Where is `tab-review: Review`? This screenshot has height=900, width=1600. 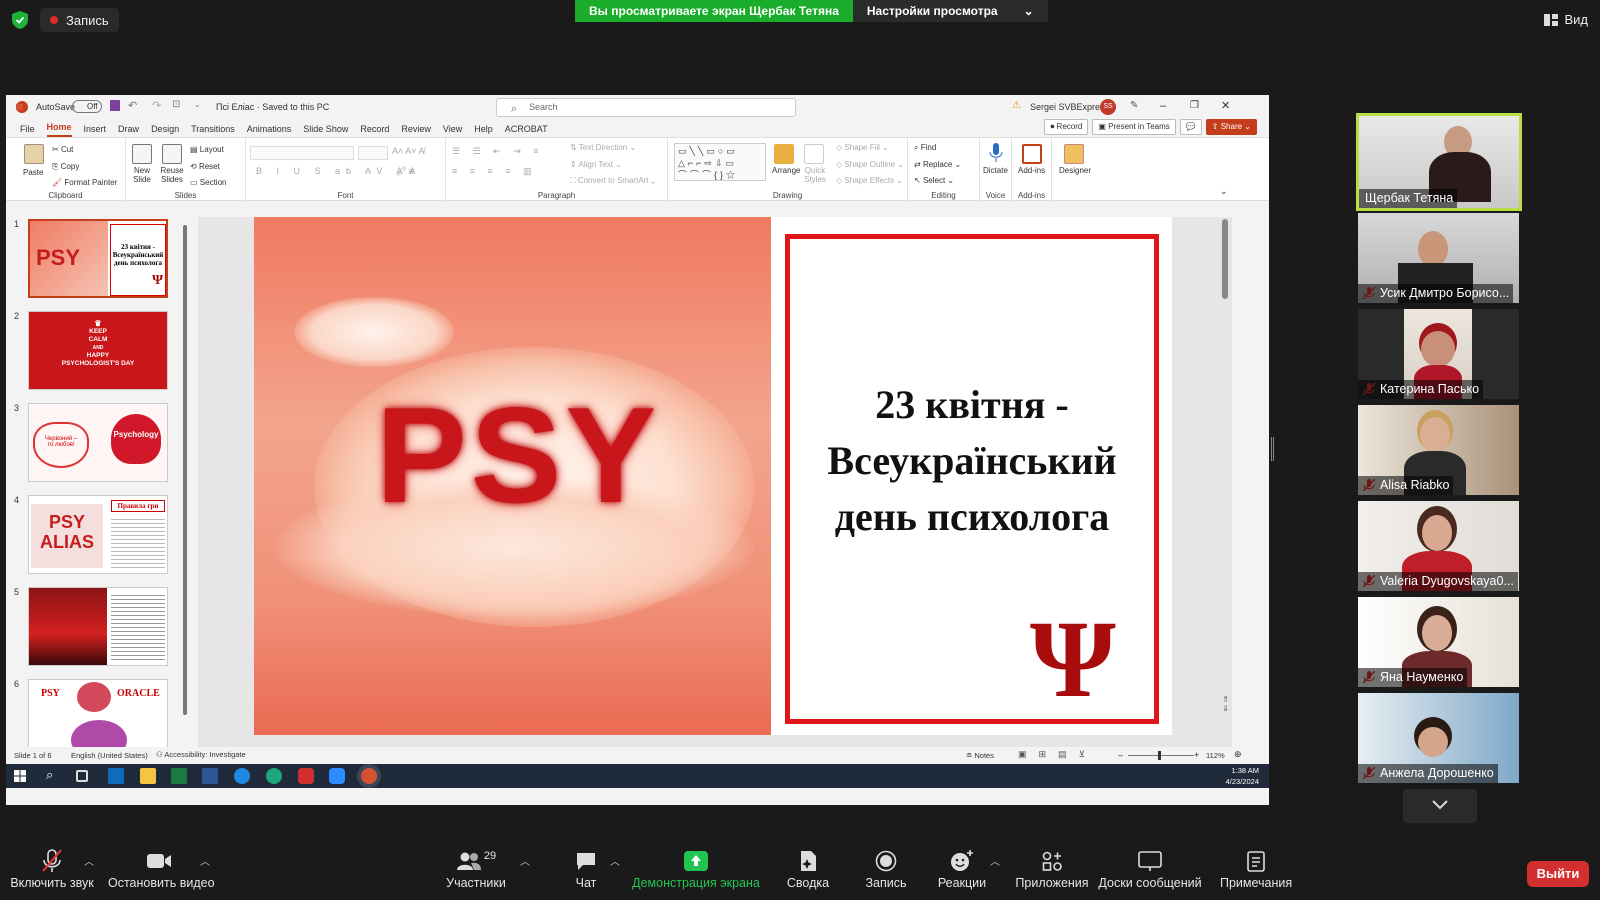
tab-review: Review is located at coordinates (416, 130).